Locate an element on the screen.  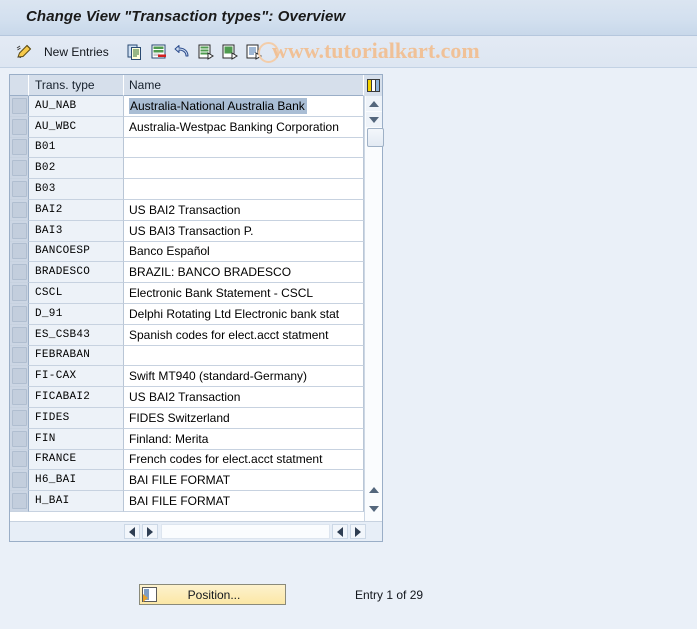
table-row: BRADESCO BRAZIL: BANCO BRADESCO is located at coordinates (187, 273).